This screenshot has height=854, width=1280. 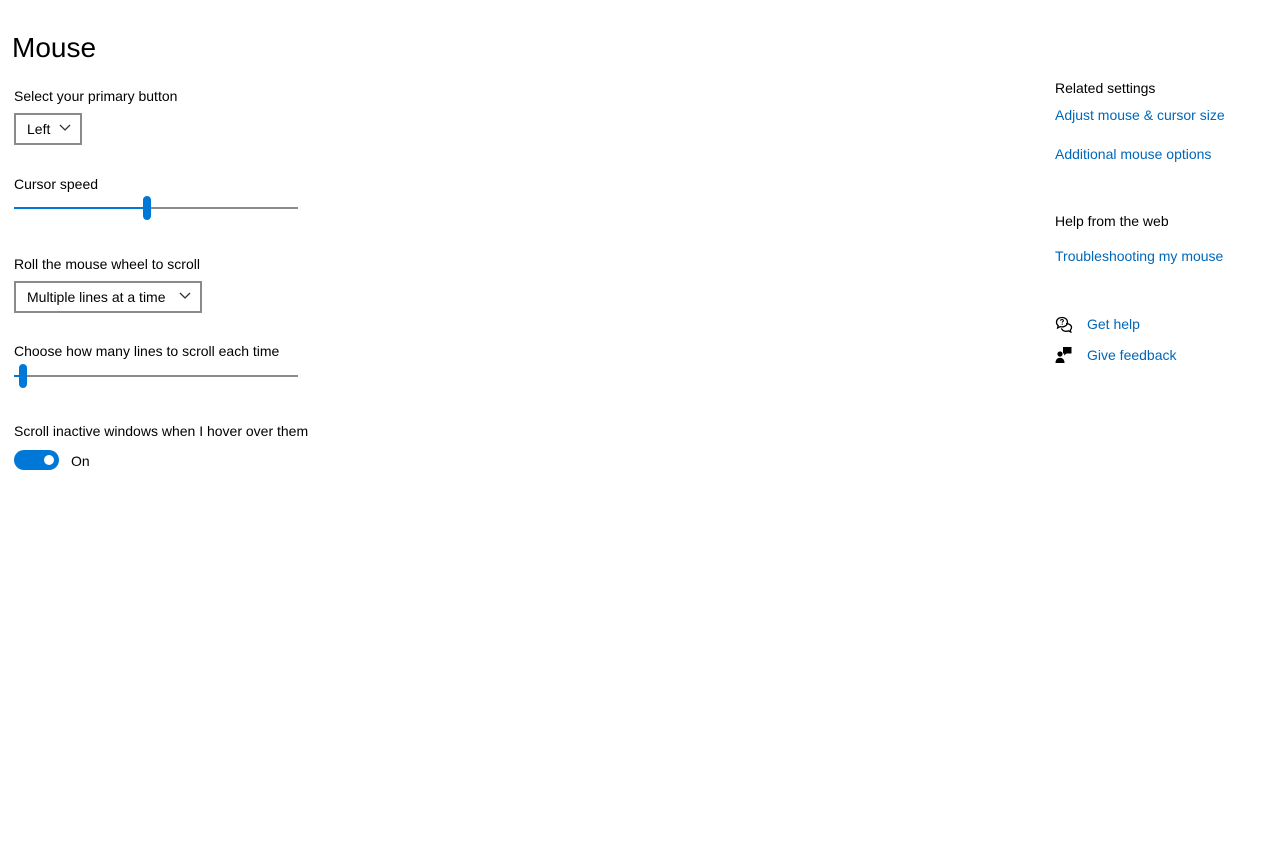 What do you see at coordinates (36, 460) in the screenshot?
I see `scroll-inactive-toggle` at bounding box center [36, 460].